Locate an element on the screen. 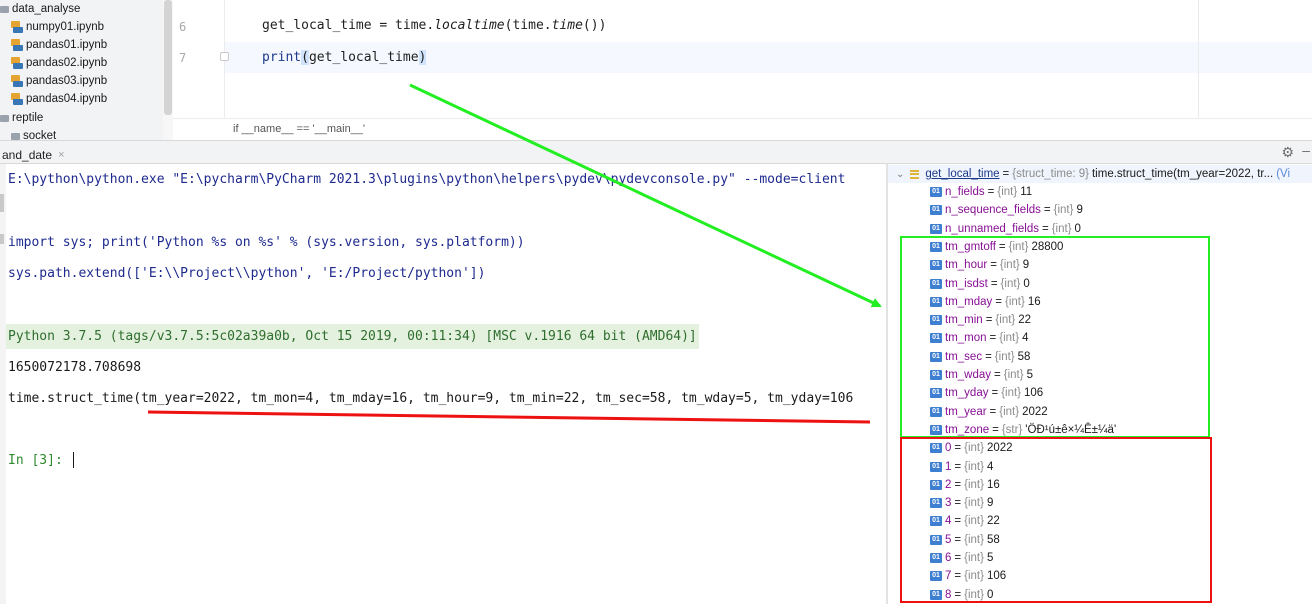 The height and width of the screenshot is (604, 1312). variable-row: 01 tm_min = {int} 22 is located at coordinates (959, 320).